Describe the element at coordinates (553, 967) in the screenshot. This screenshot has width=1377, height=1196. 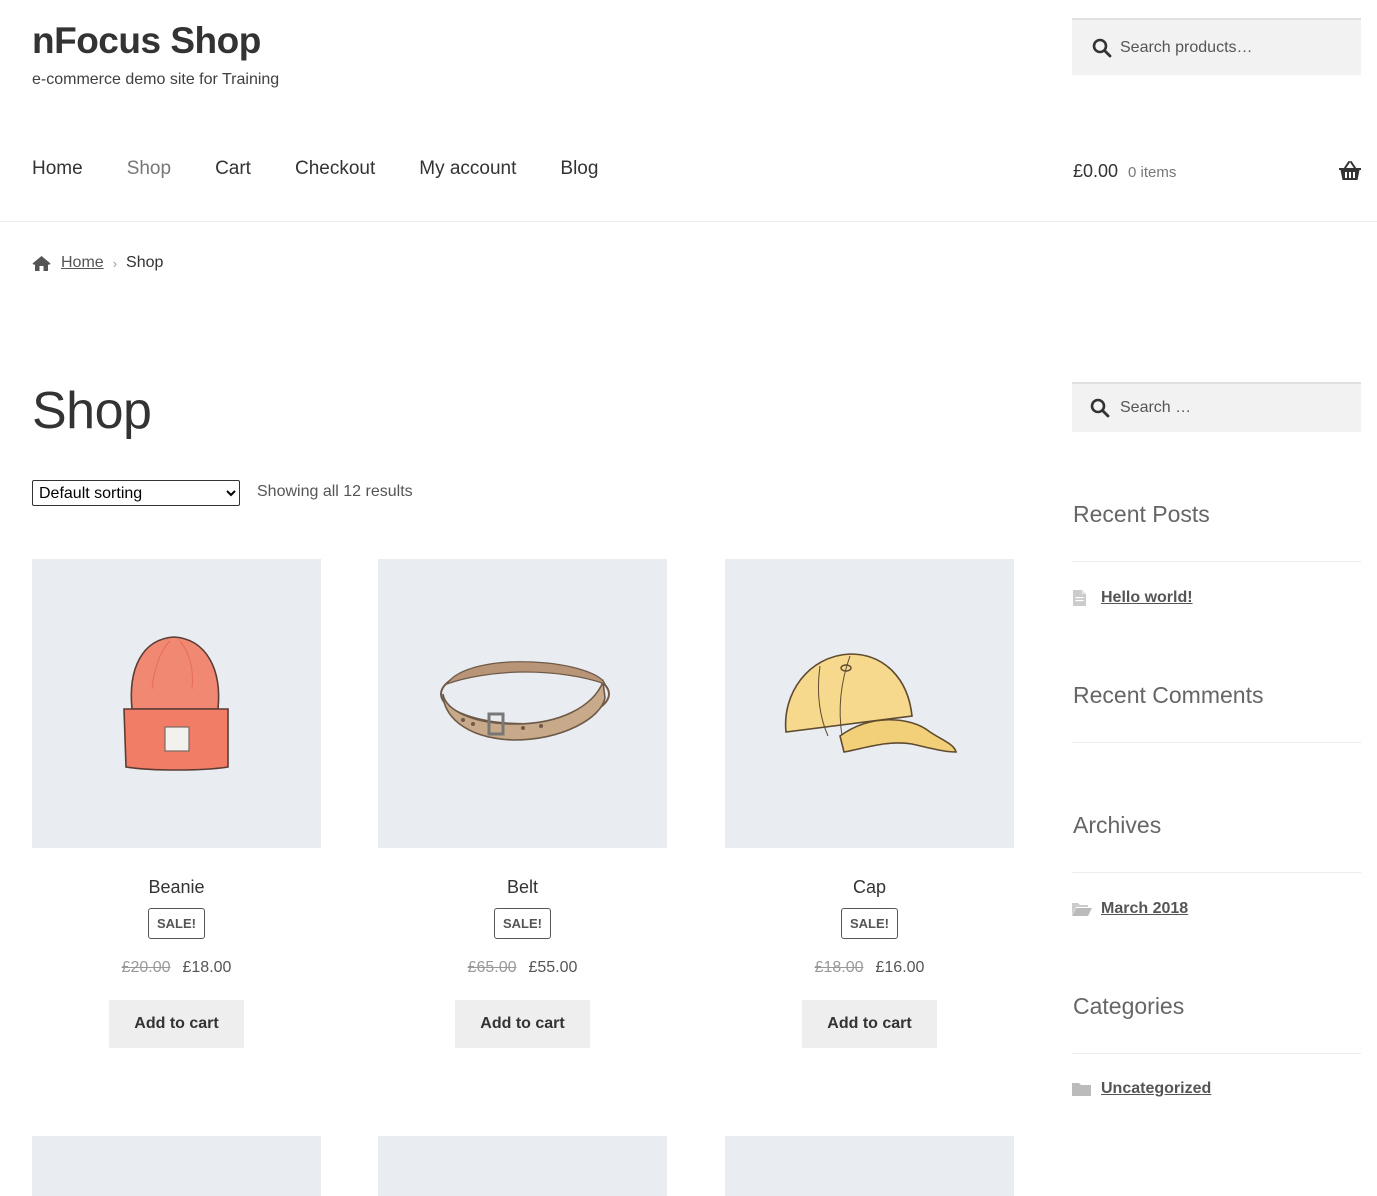
I see `sale-price: £55.00` at that location.